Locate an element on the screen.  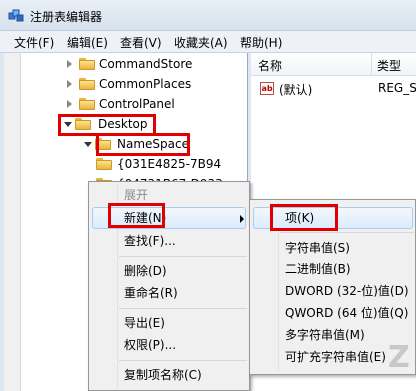
menu-item-expand: 展开 is located at coordinates (136, 195).